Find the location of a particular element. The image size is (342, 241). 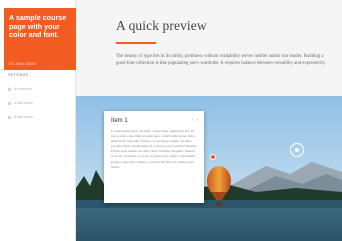

popup-nav: ‹ › is located at coordinates (195, 119).